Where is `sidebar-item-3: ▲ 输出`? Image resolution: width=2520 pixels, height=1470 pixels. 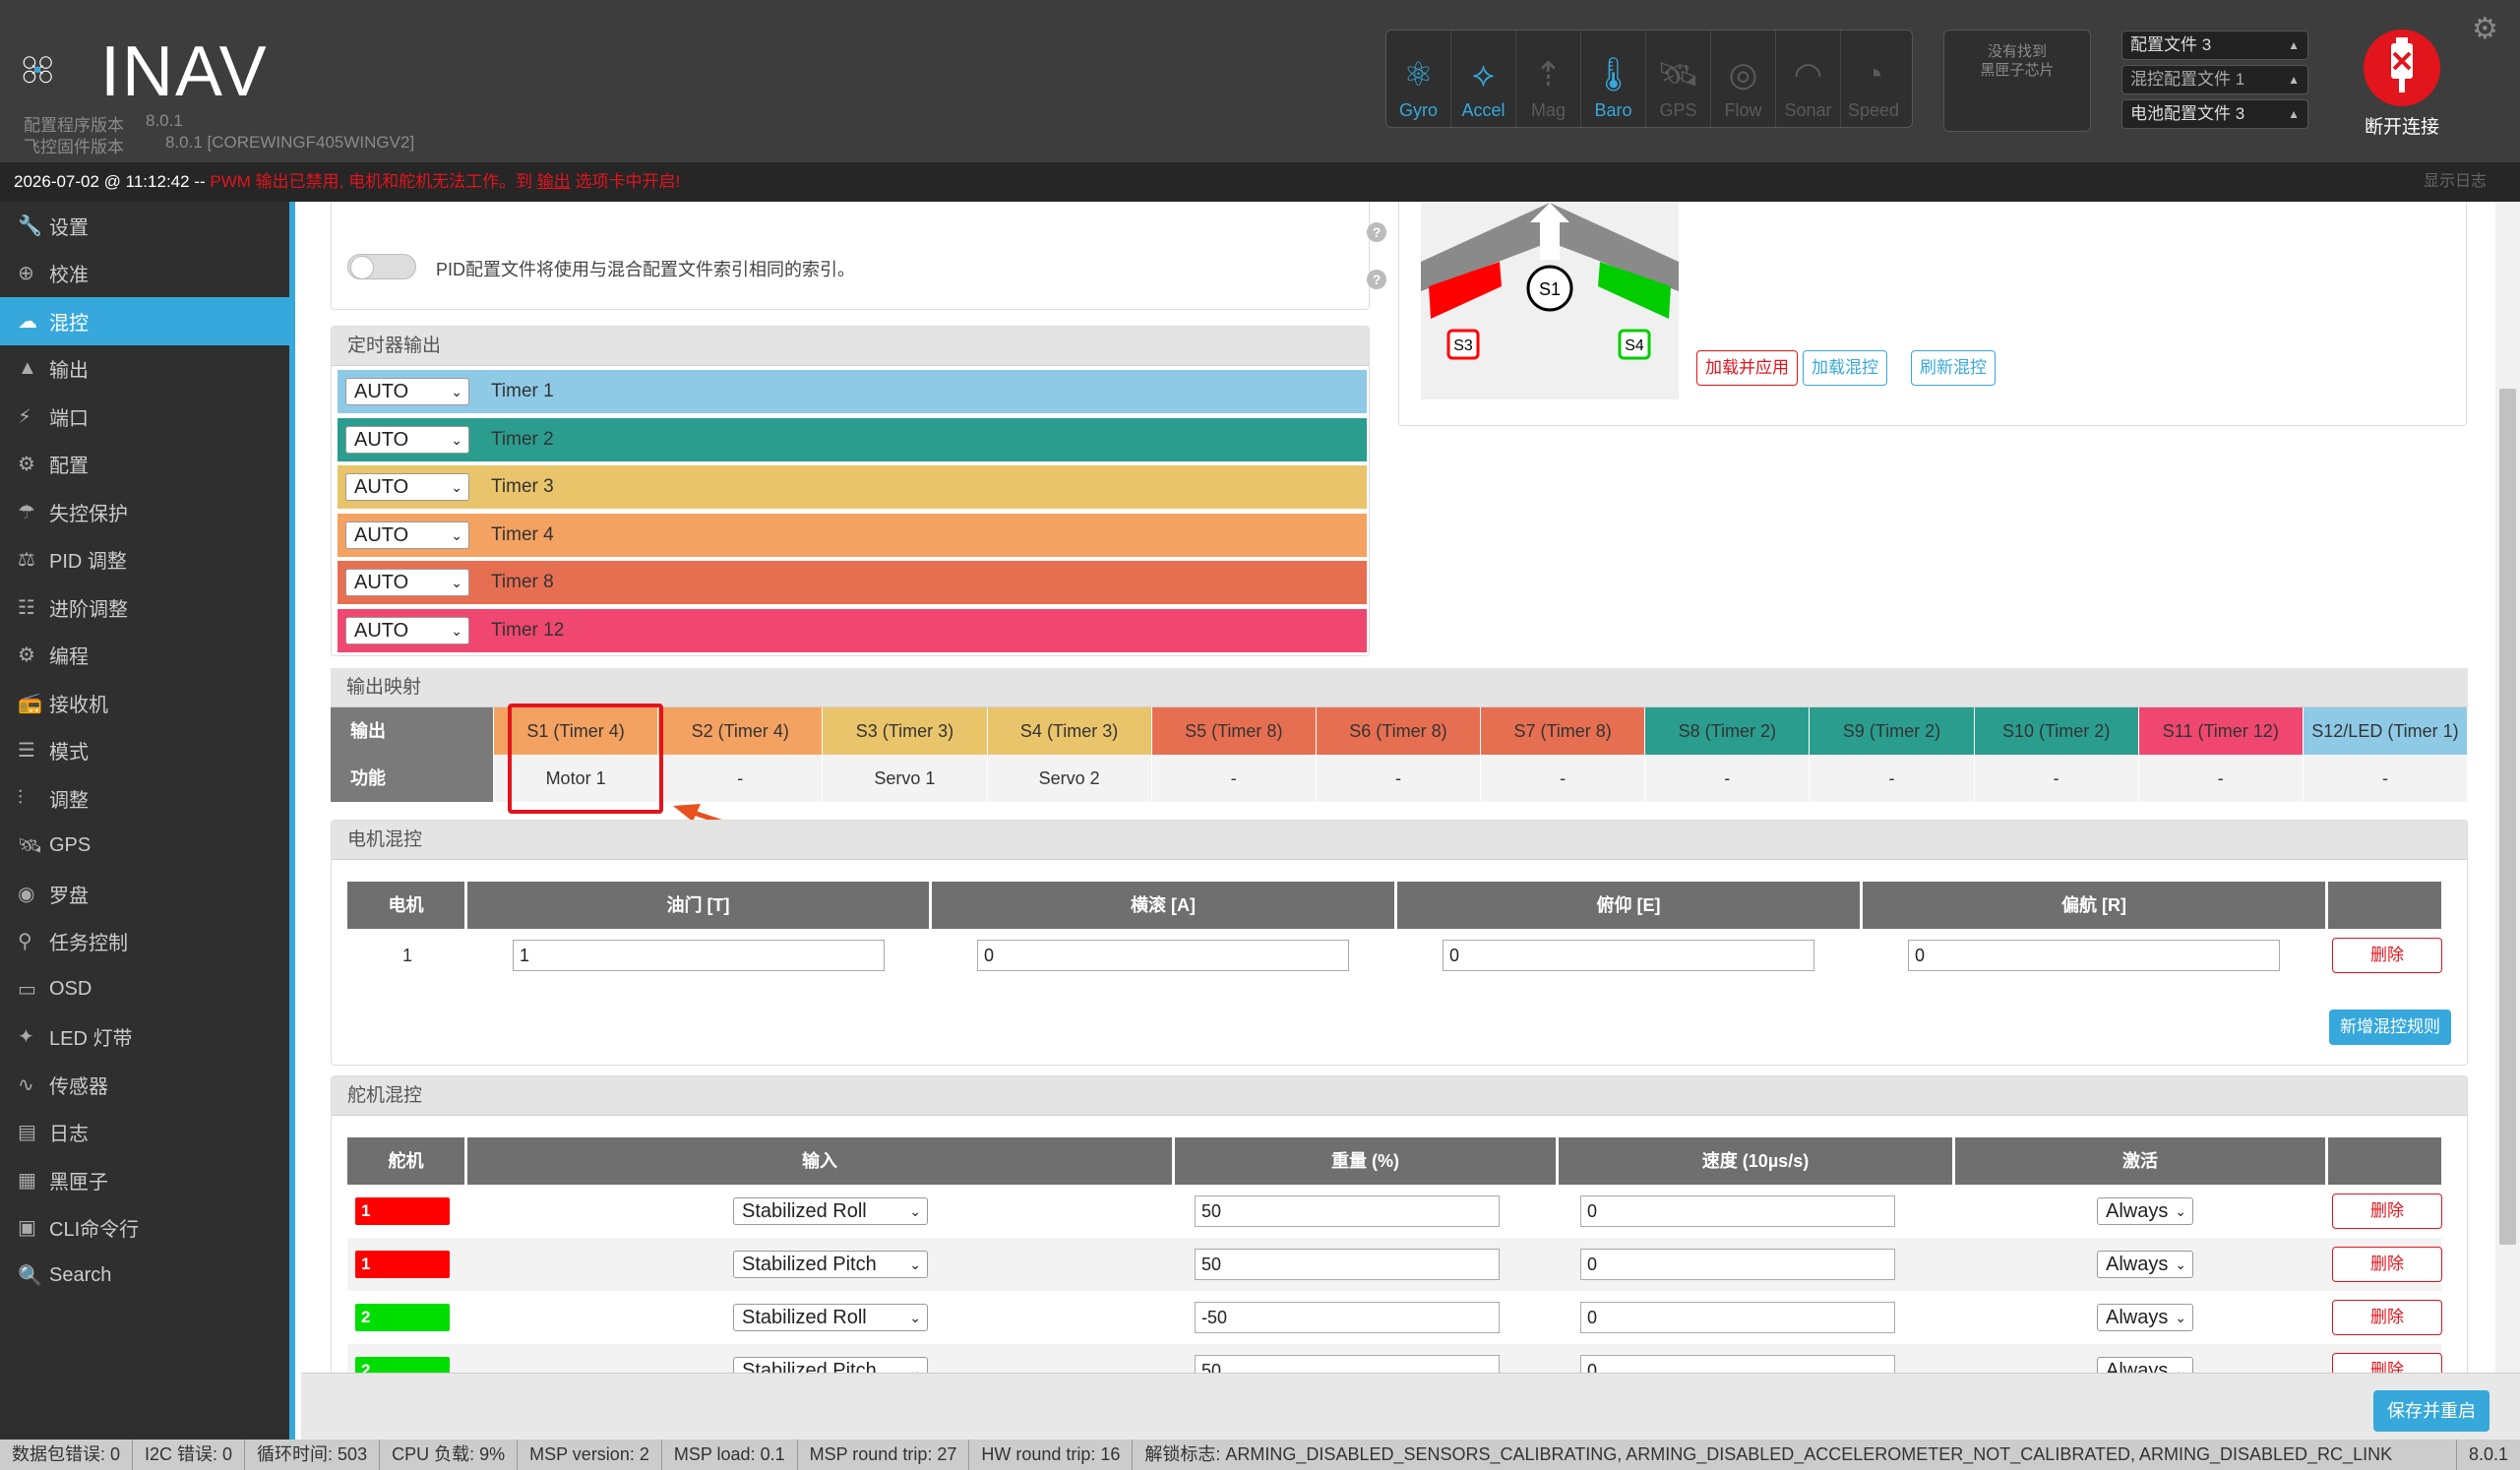 sidebar-item-3: ▲ 输出 is located at coordinates (144, 369).